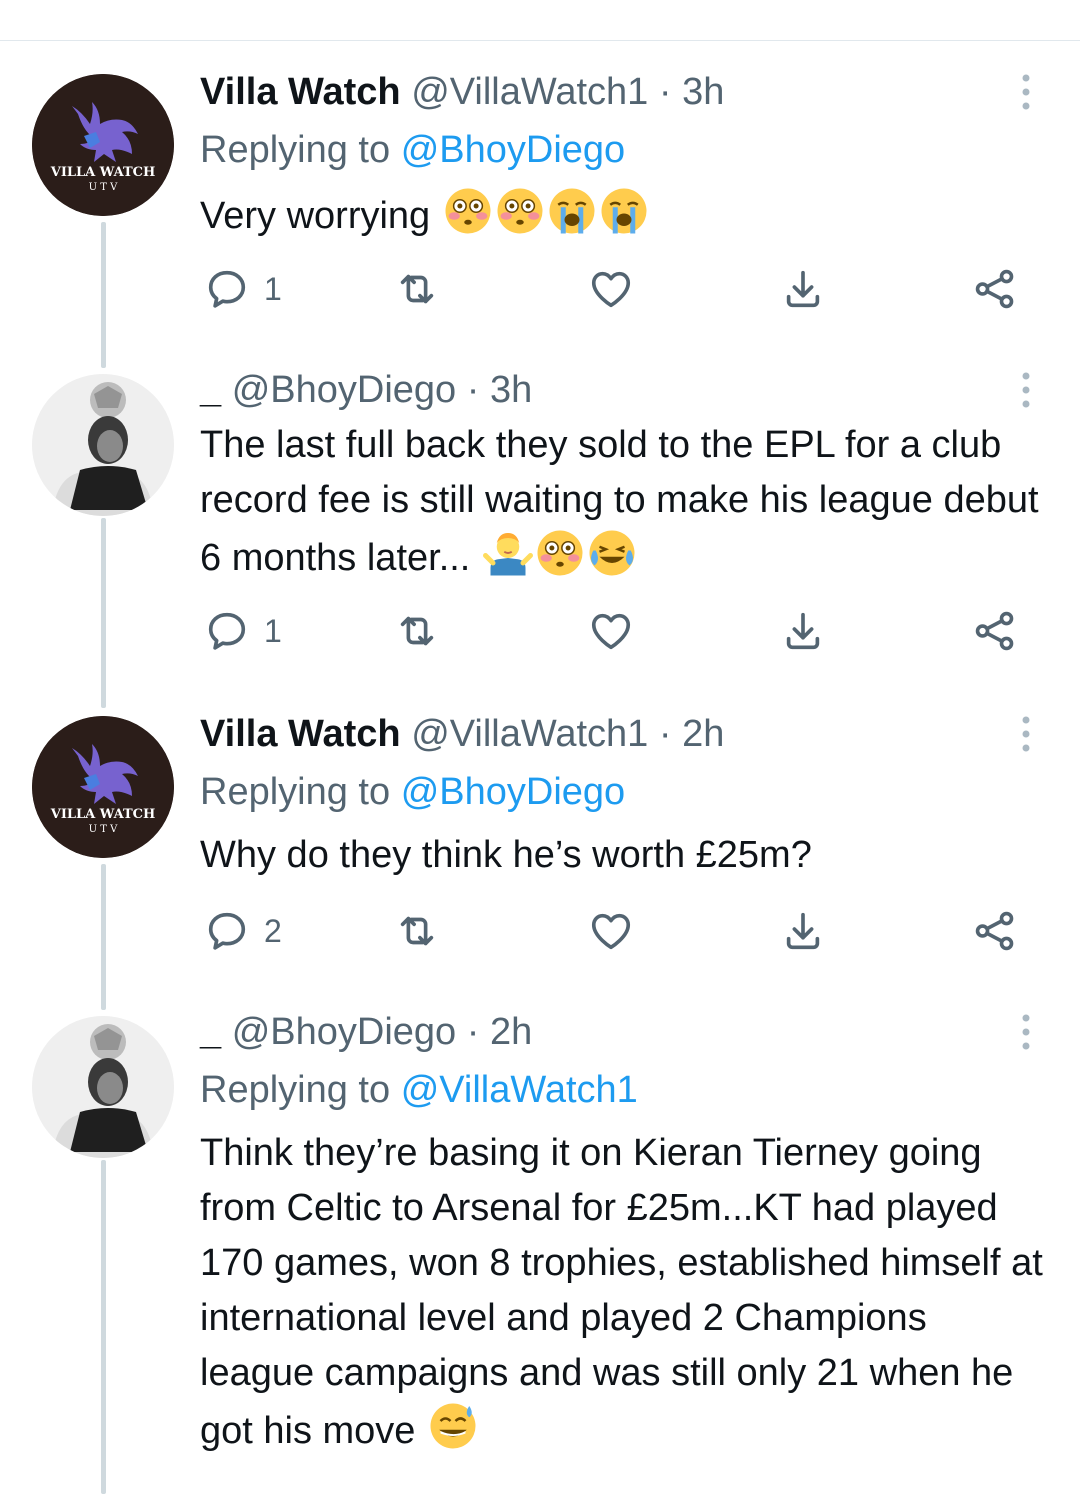 This screenshot has height=1494, width=1080. I want to click on tweet-header: Villa Watch @VillaWatch1 · 3h, so click(462, 92).